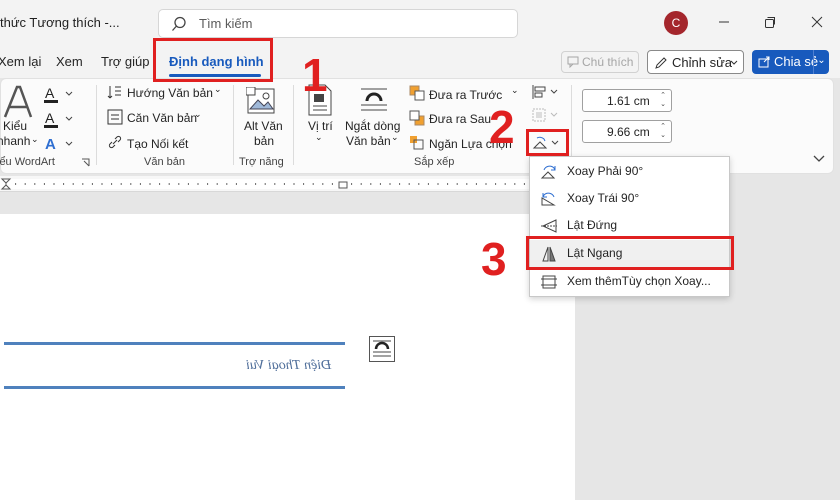 The width and height of the screenshot is (840, 500). I want to click on text-outline-icon: A, so click(58, 119).